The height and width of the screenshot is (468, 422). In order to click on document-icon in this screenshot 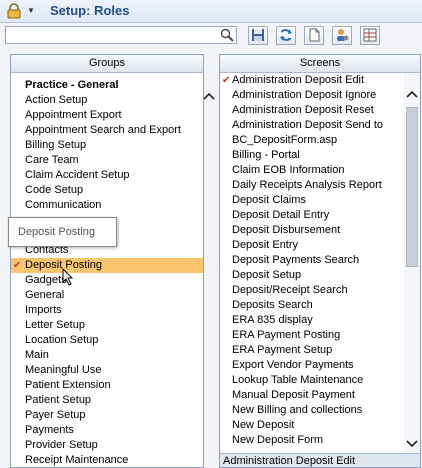, I will do `click(314, 35)`.